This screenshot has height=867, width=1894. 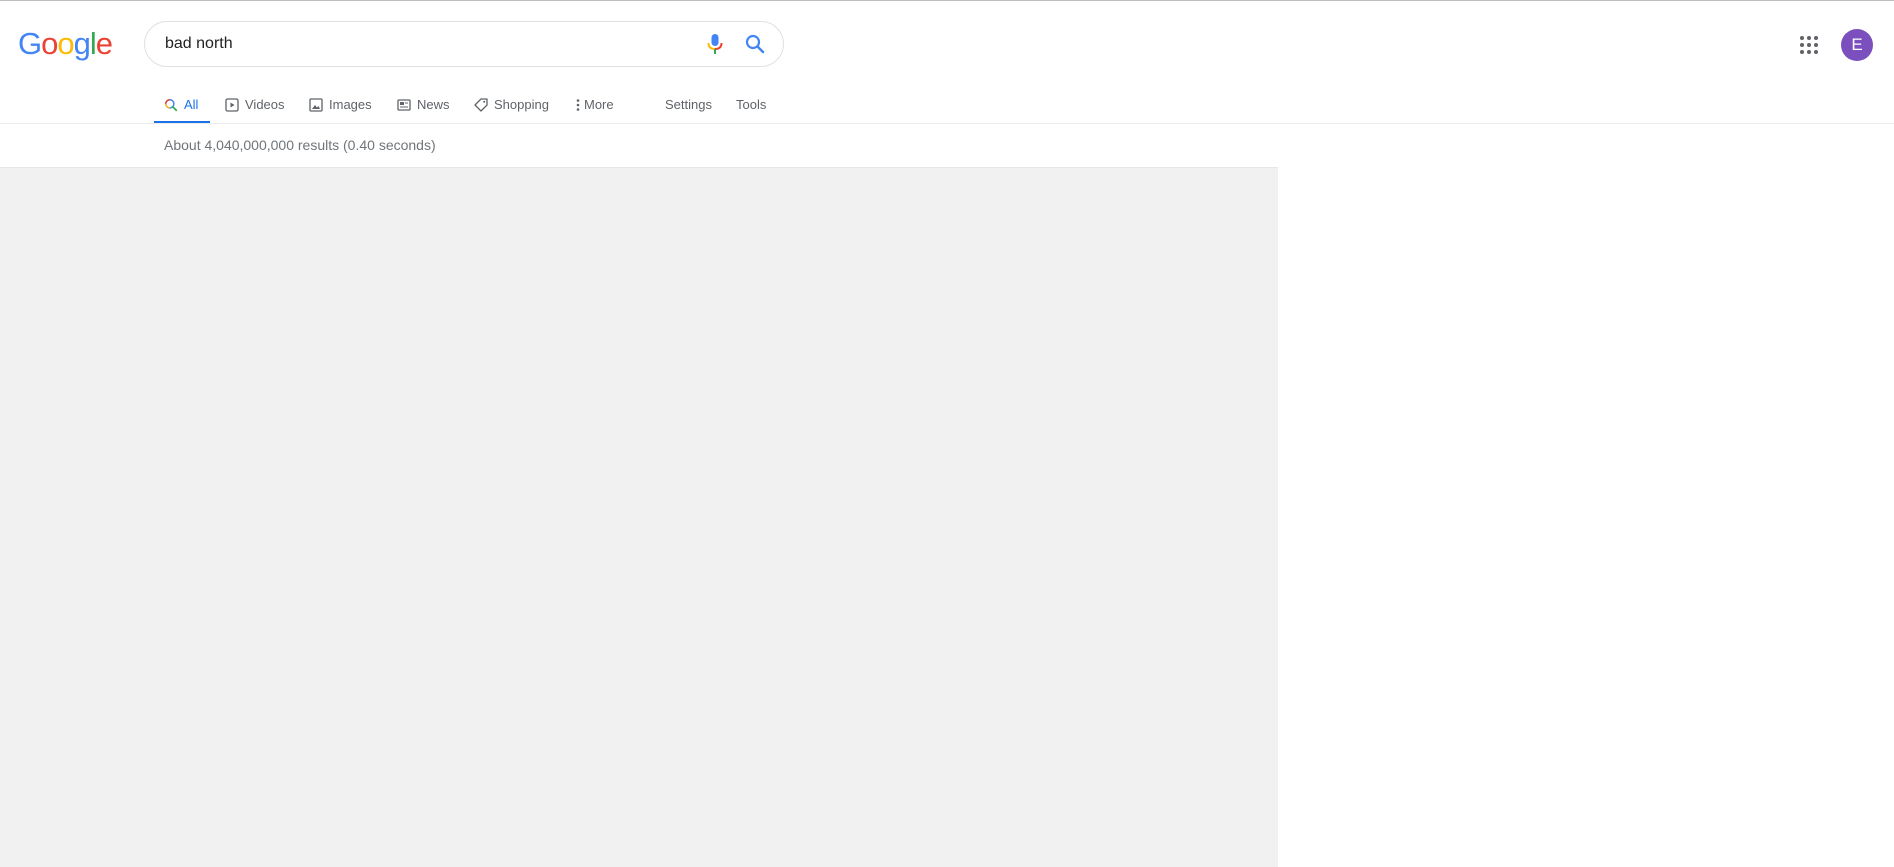 I want to click on google-logo: Google, so click(x=65, y=44).